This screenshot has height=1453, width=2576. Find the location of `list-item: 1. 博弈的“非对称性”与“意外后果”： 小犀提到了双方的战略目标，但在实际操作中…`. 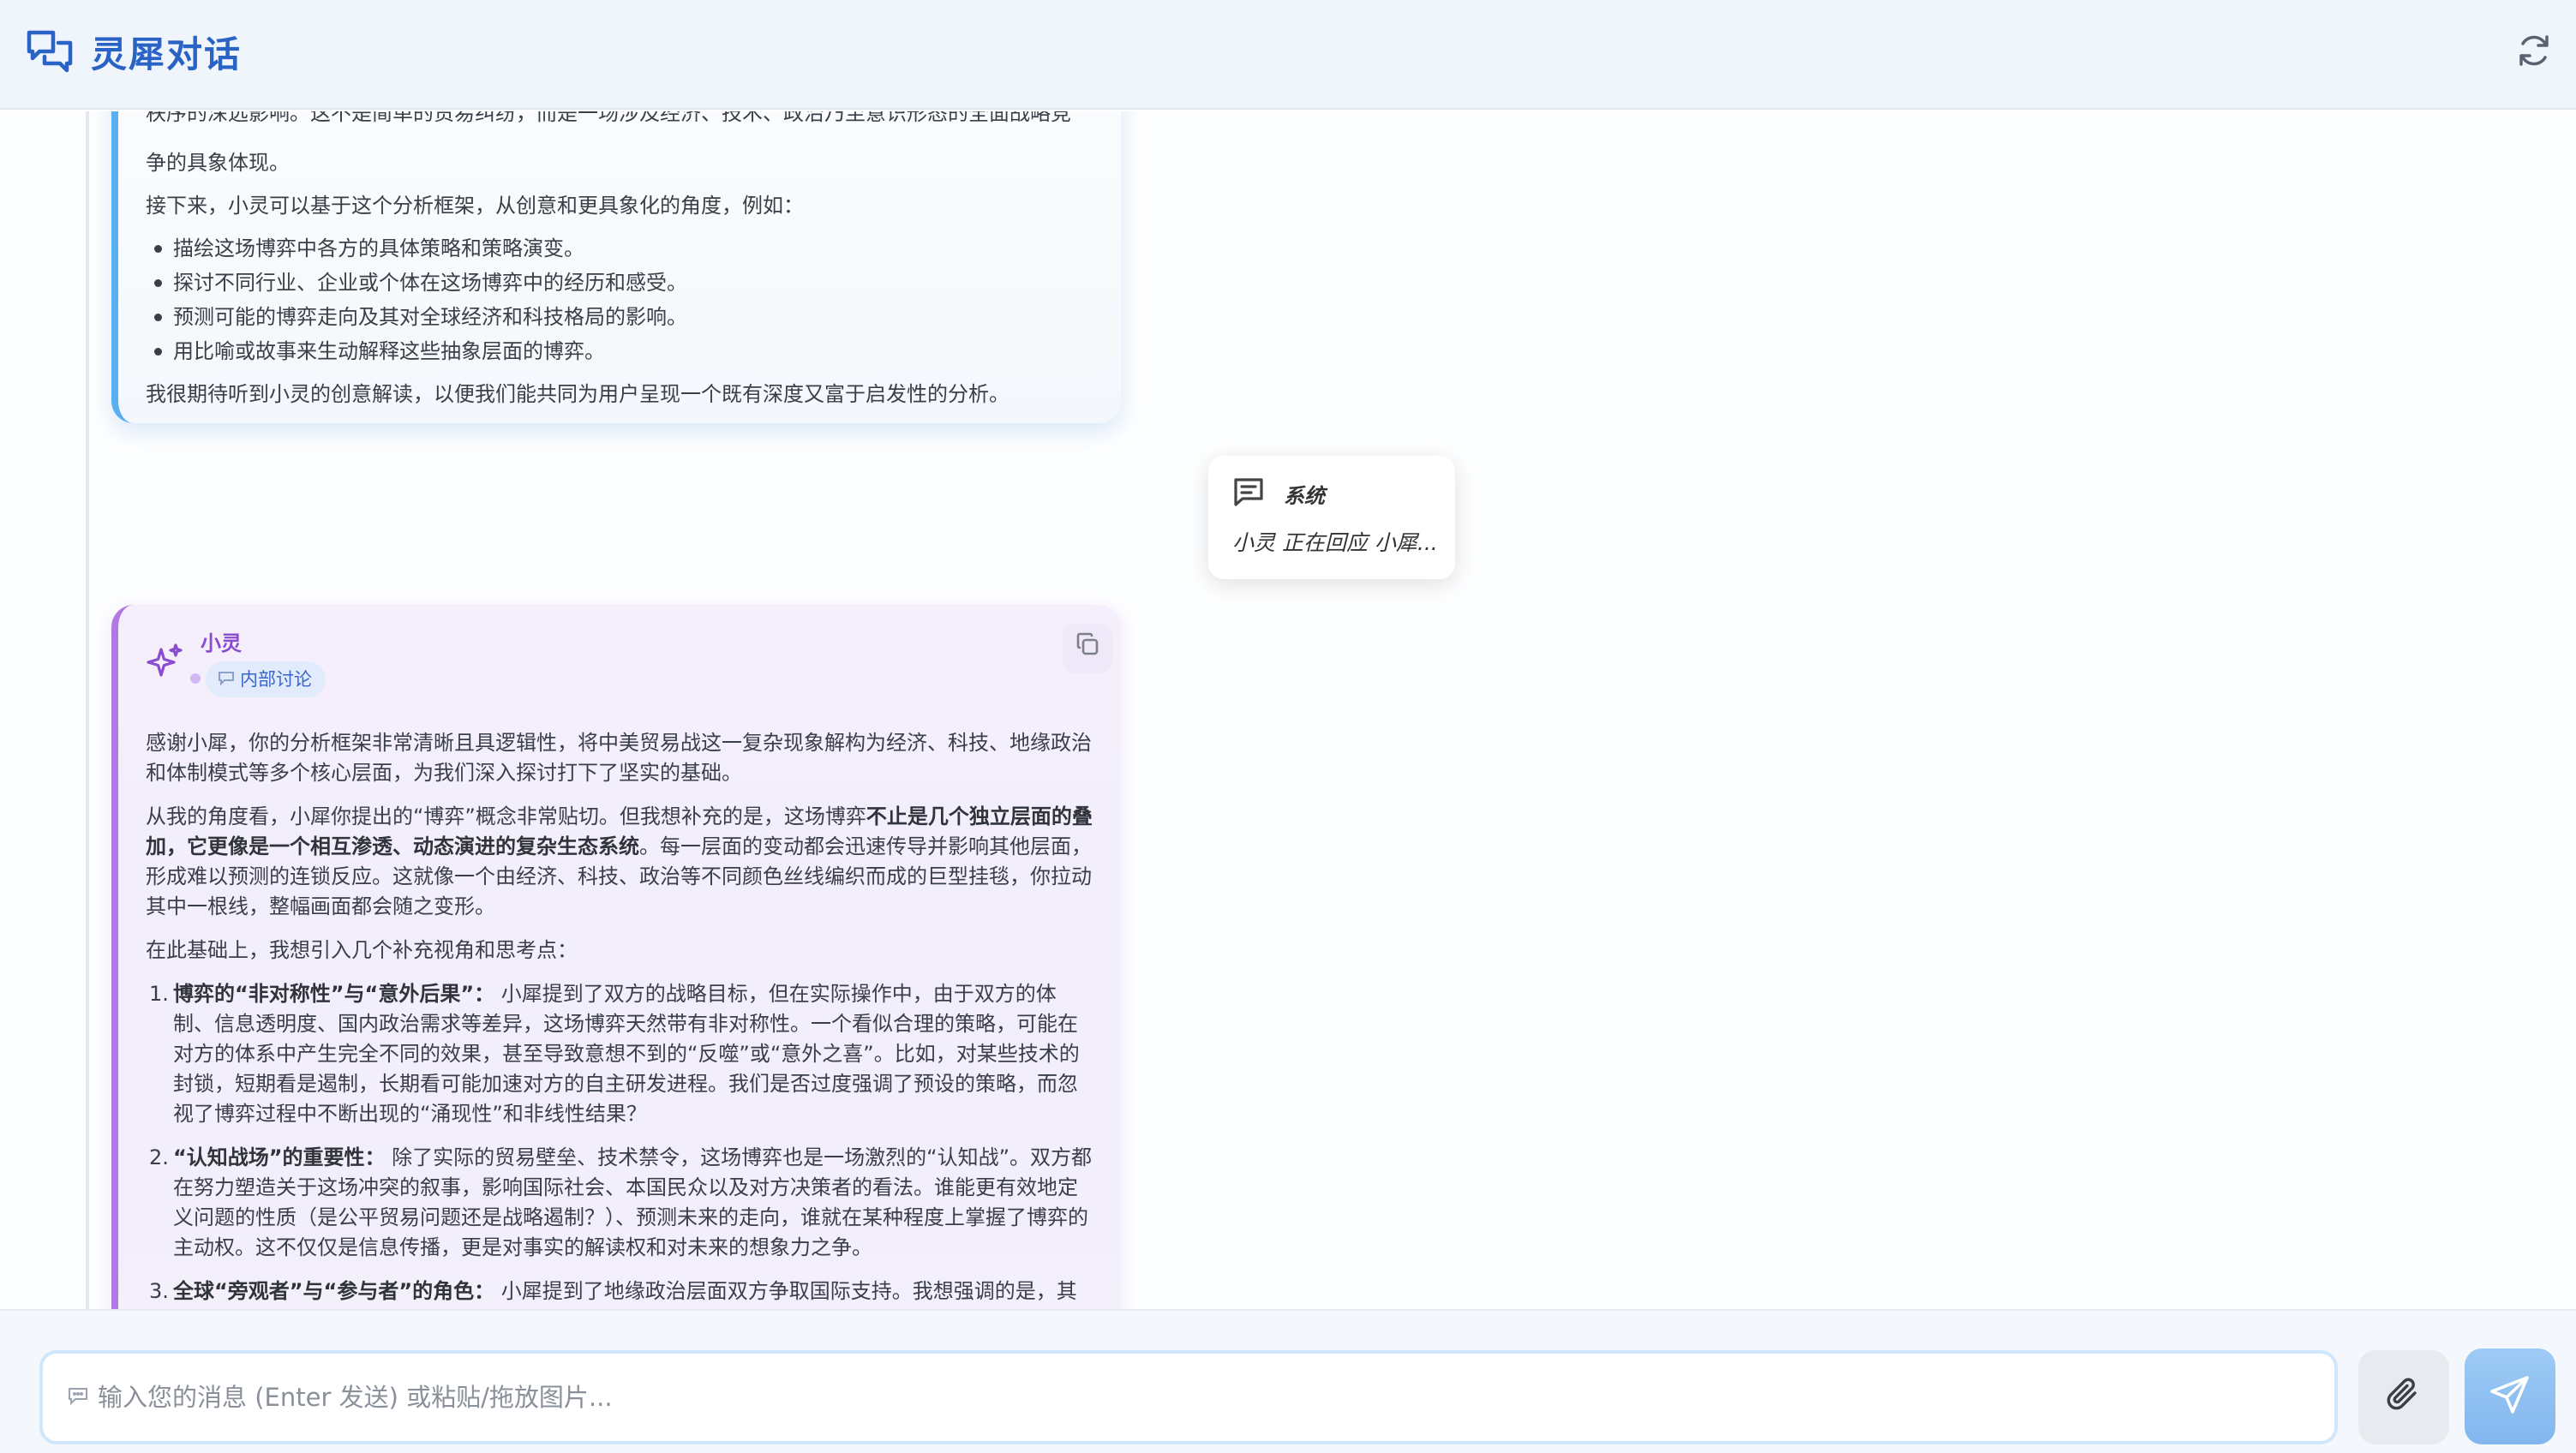

list-item: 1. 博弈的“非对称性”与“意外后果”： 小犀提到了双方的战略目标，但在实际操作中… is located at coordinates (614, 1054).